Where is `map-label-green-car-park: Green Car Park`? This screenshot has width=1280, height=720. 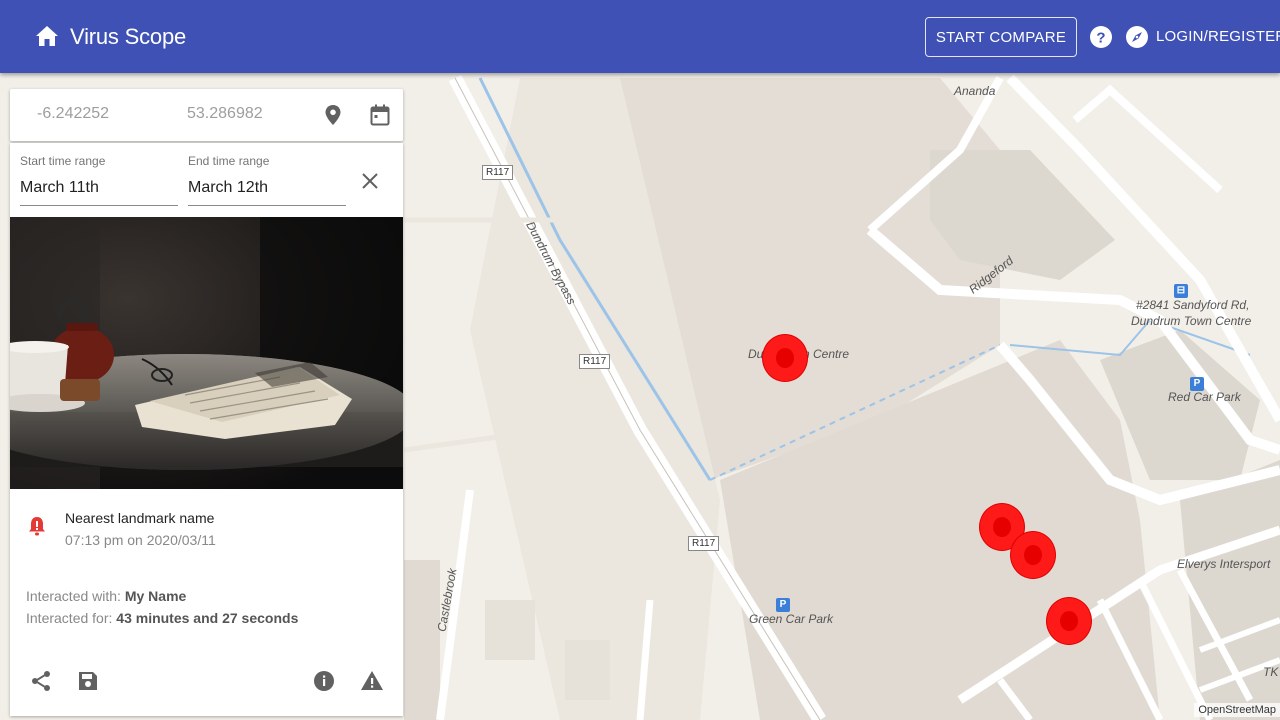 map-label-green-car-park: Green Car Park is located at coordinates (791, 619).